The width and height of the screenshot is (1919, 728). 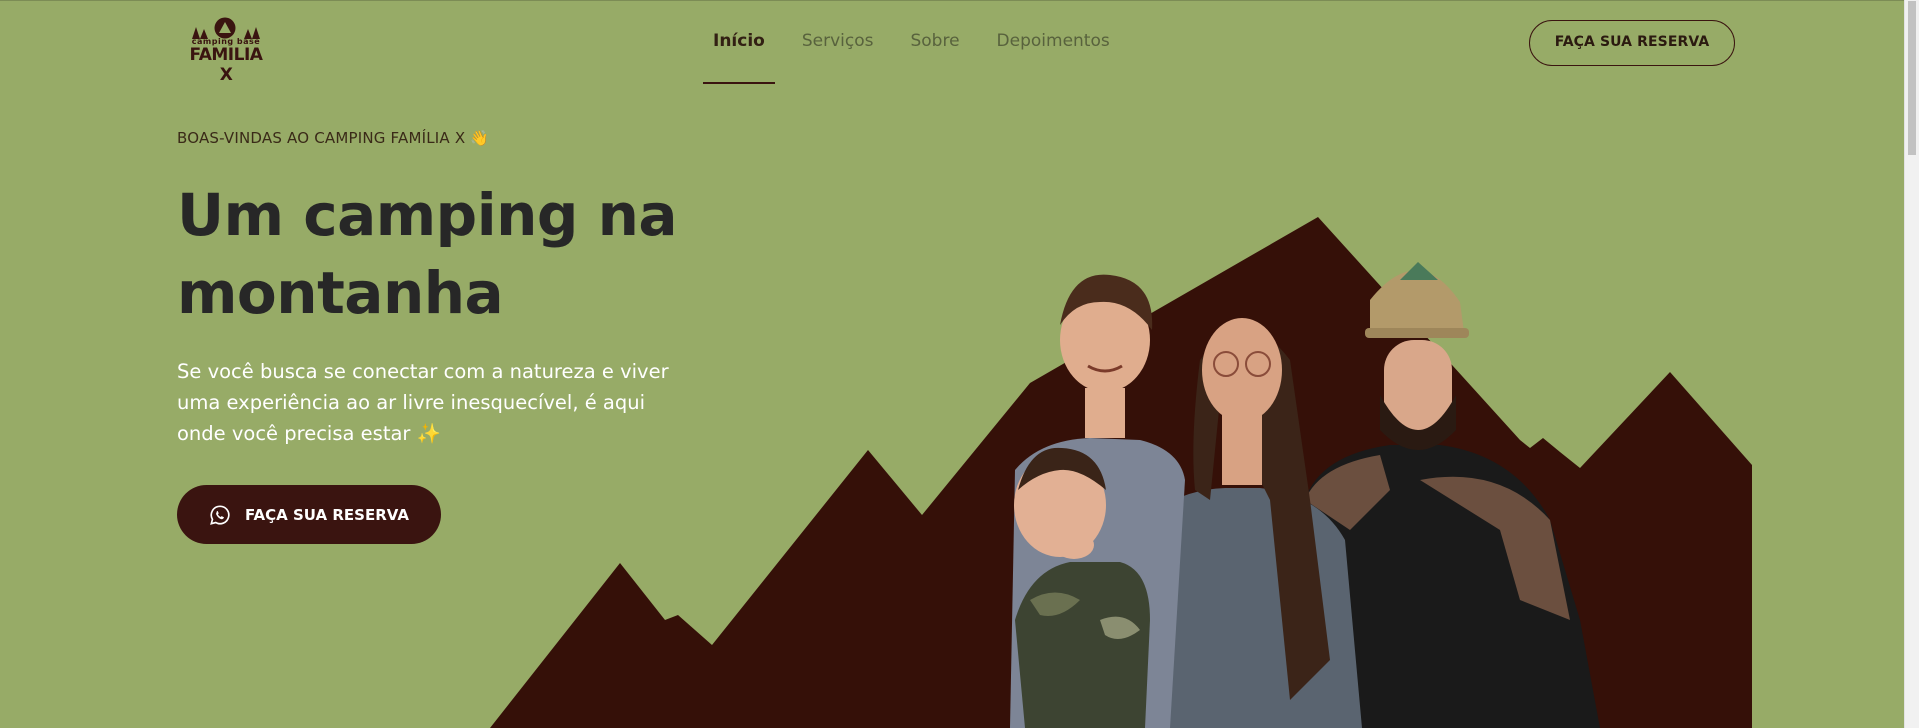 What do you see at coordinates (1912, 78) in the screenshot?
I see `scrollbar-thumb` at bounding box center [1912, 78].